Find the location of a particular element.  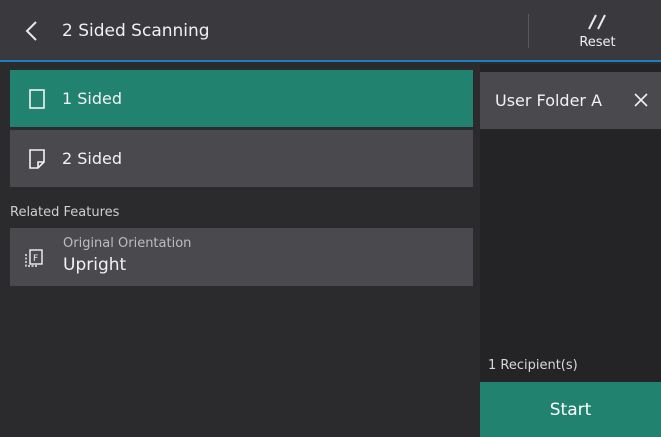

chevron-left-icon is located at coordinates (31, 31).